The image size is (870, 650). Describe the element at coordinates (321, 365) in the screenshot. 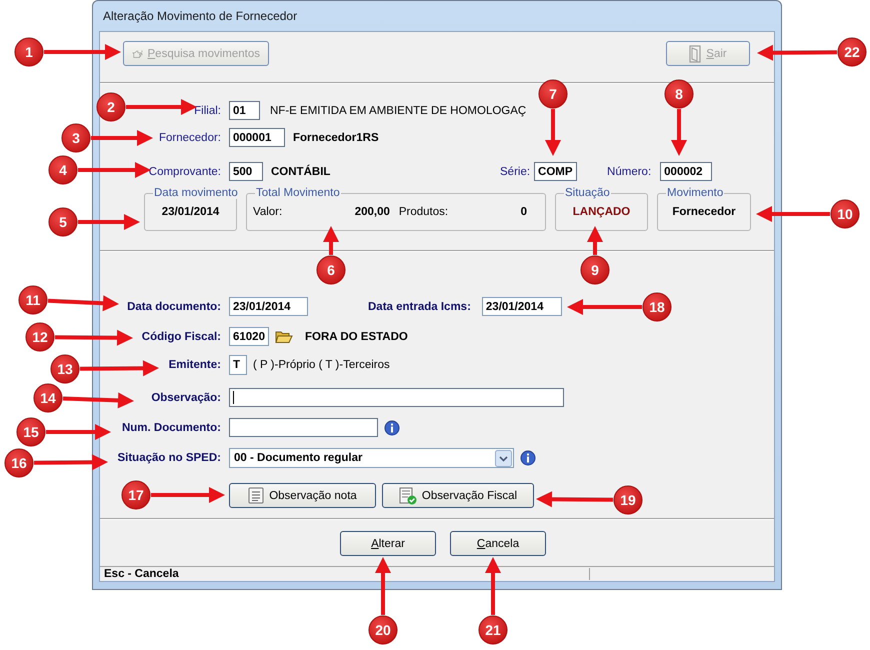

I see `issuer-hint: ( P )-Próprio ( T )-Terceiros` at that location.